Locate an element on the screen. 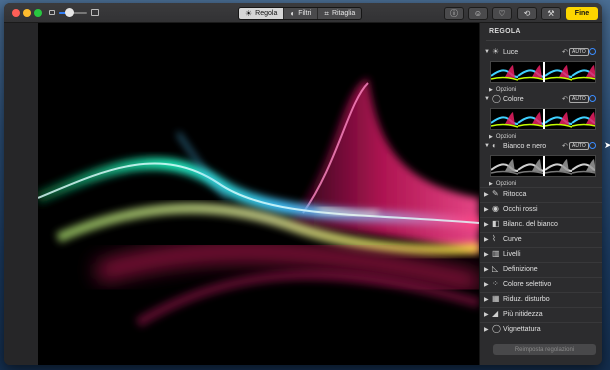  adjustment-label: Definizione is located at coordinates (520, 269).